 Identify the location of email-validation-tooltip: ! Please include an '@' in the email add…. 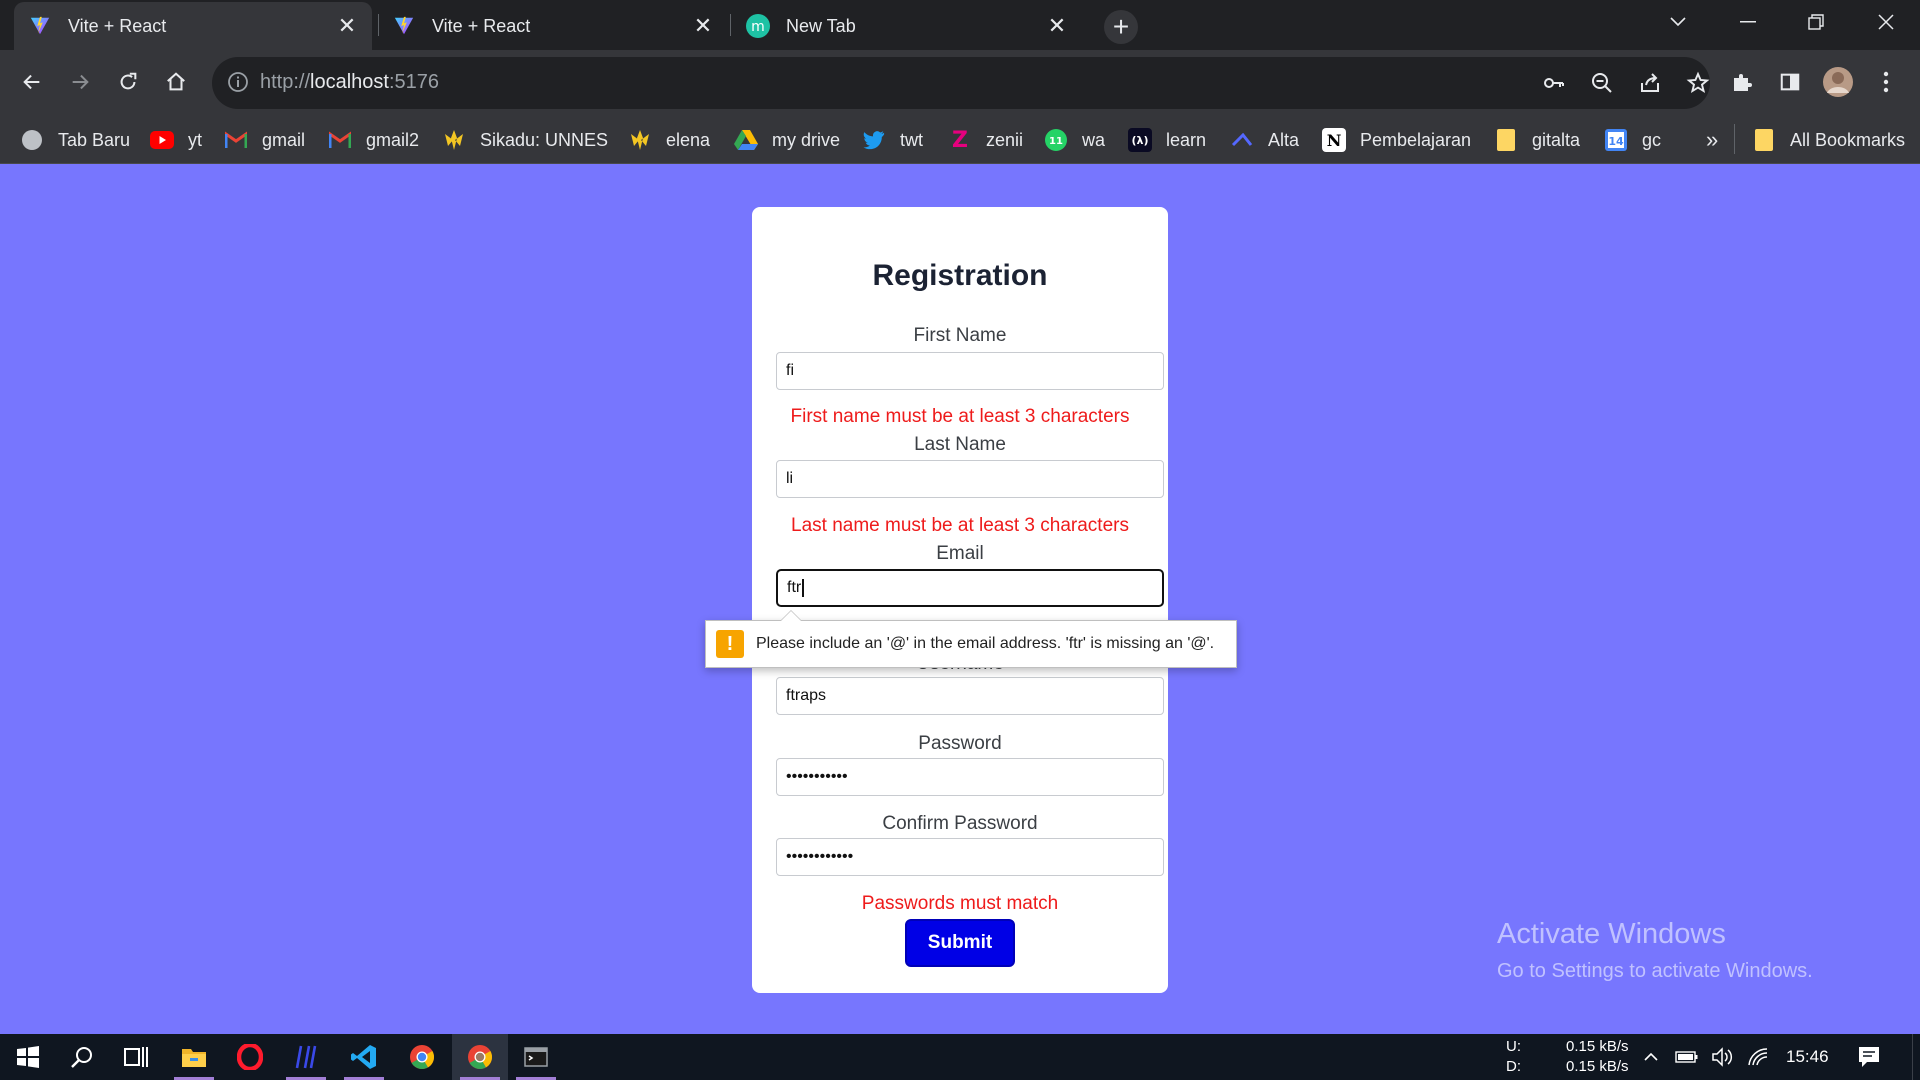
(971, 639).